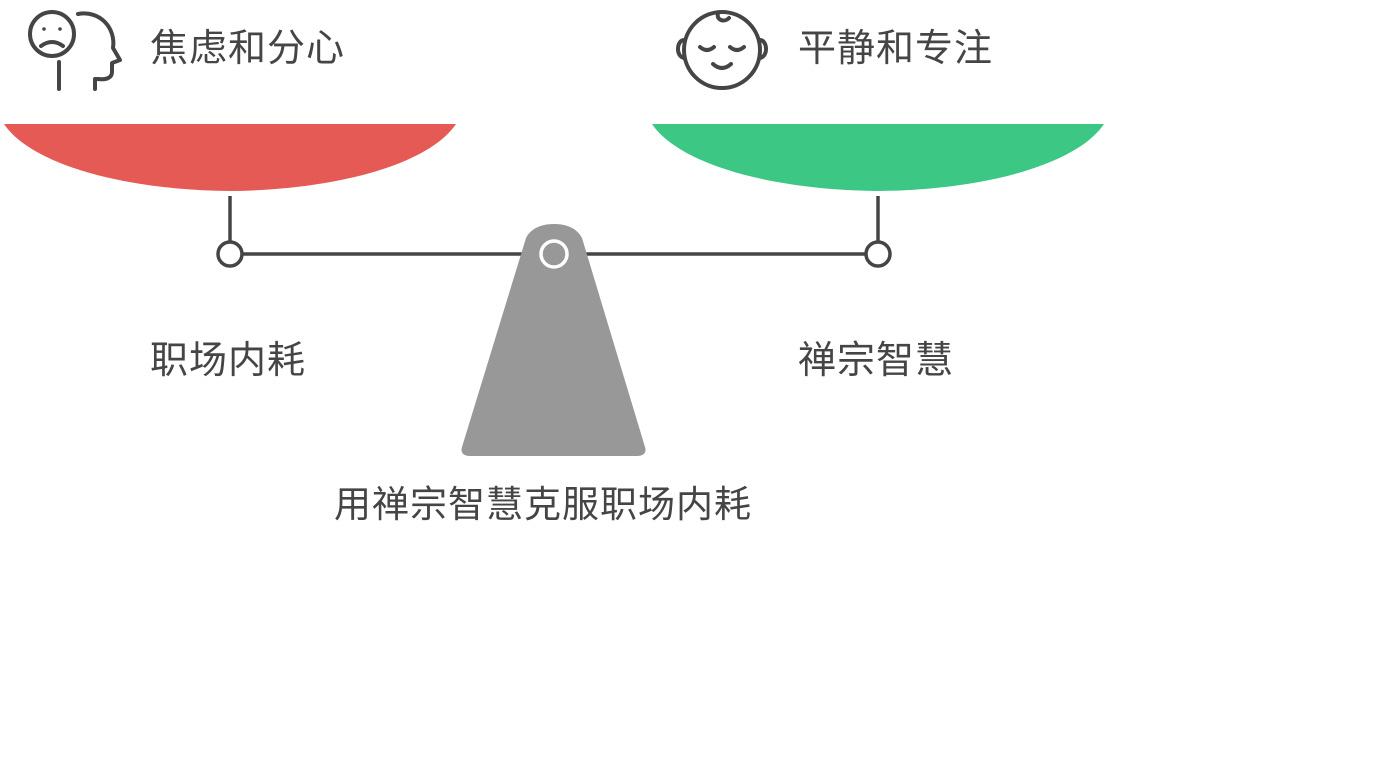 This screenshot has width=1382, height=784. What do you see at coordinates (553, 340) in the screenshot?
I see `fulcrum` at bounding box center [553, 340].